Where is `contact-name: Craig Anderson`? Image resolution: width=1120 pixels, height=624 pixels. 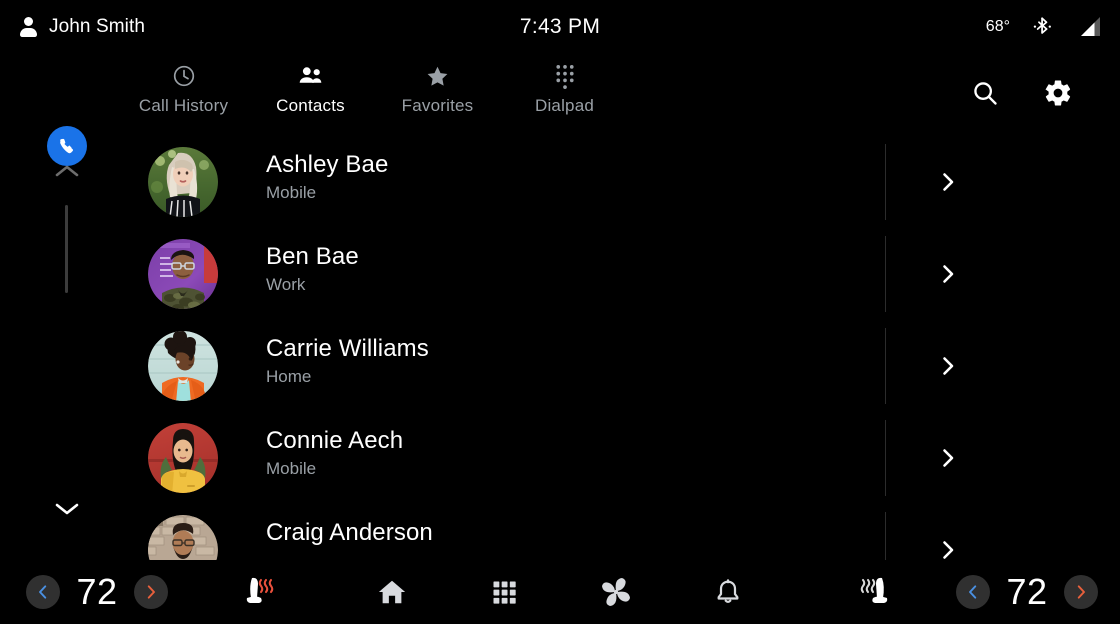 contact-name: Craig Anderson is located at coordinates (349, 532).